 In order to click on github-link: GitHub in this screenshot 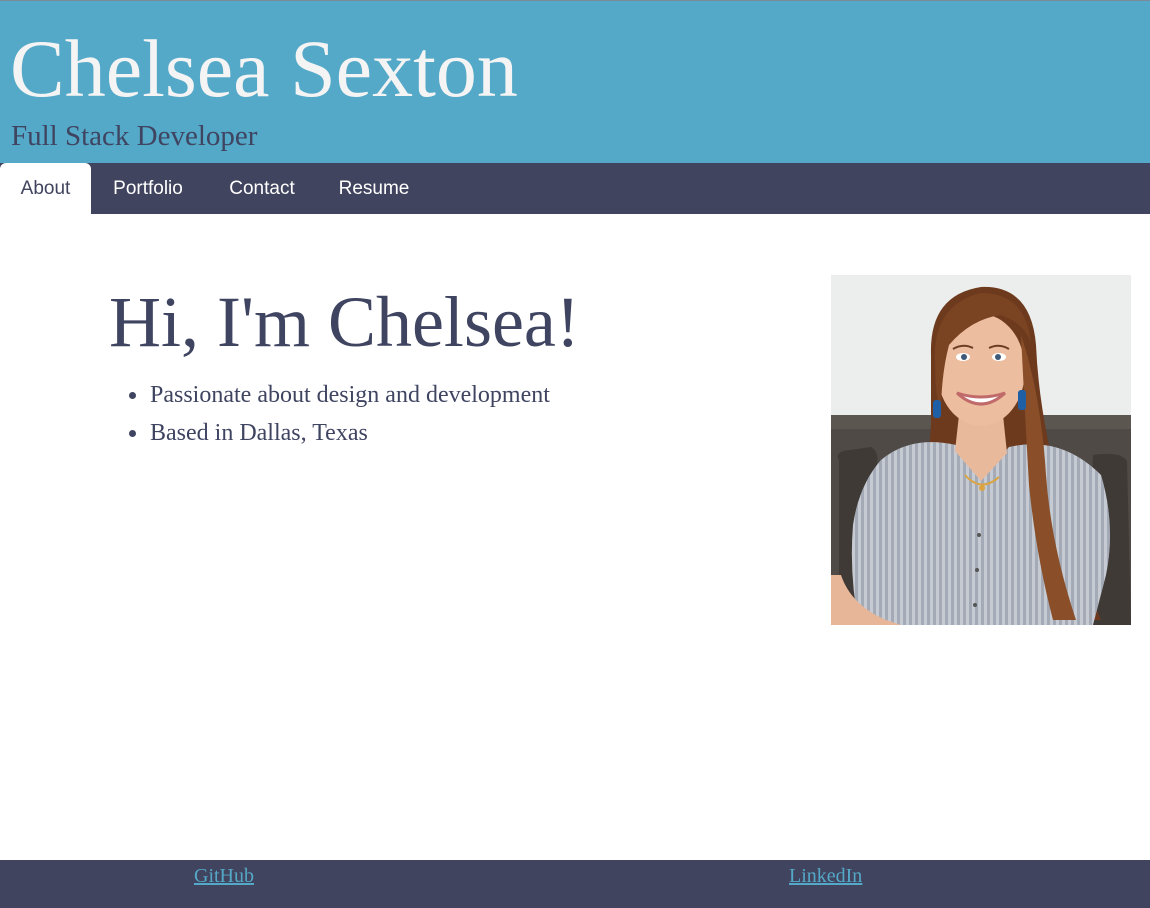, I will do `click(224, 876)`.